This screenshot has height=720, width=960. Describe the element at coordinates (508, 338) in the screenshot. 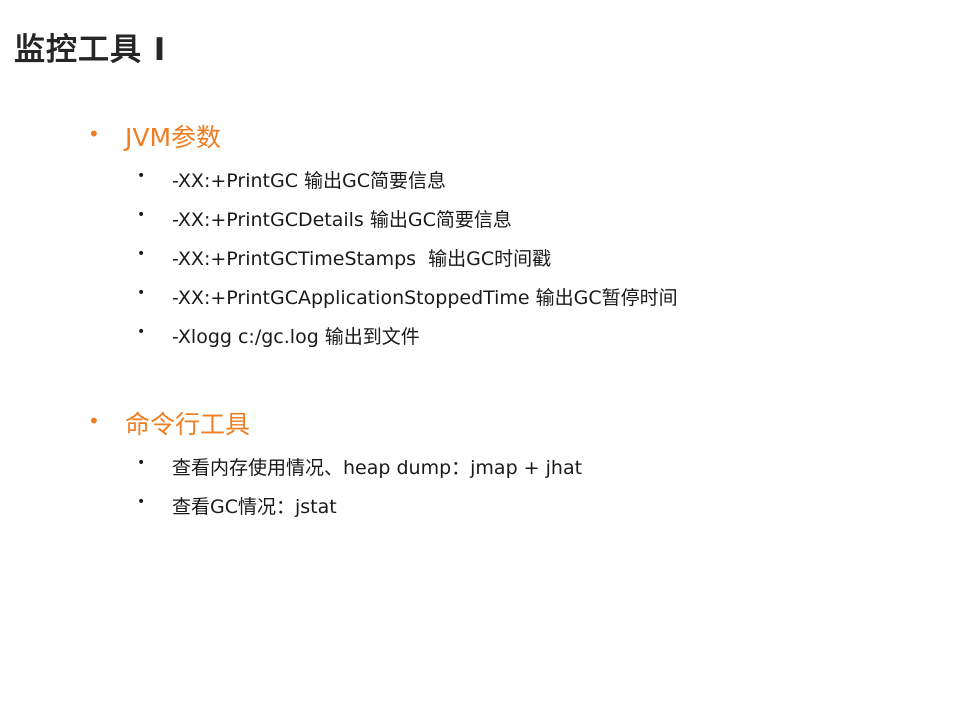

I see `list-item: • -Xlogg c:/gc.log 输出到文件` at that location.